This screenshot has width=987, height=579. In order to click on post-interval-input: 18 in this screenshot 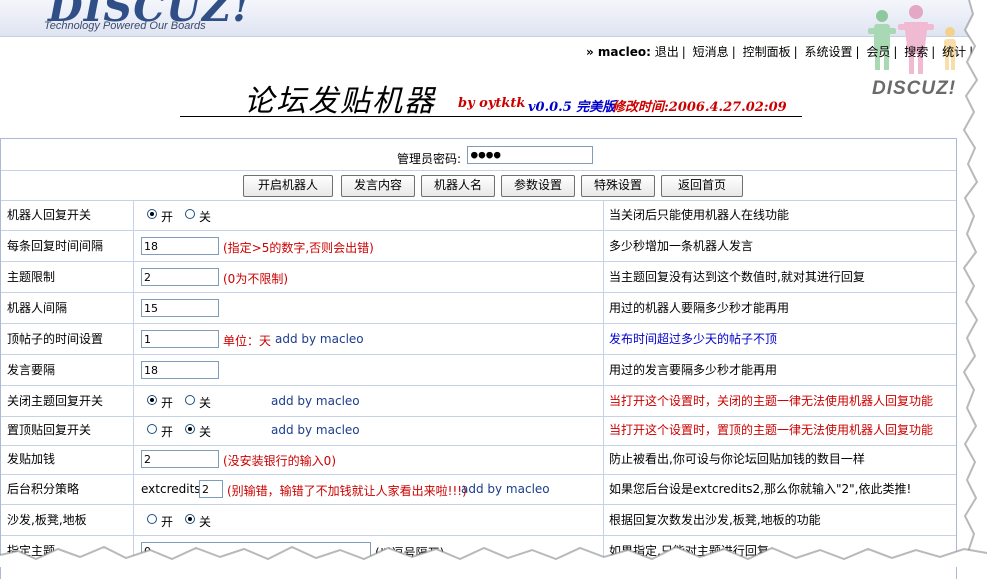, I will do `click(180, 370)`.